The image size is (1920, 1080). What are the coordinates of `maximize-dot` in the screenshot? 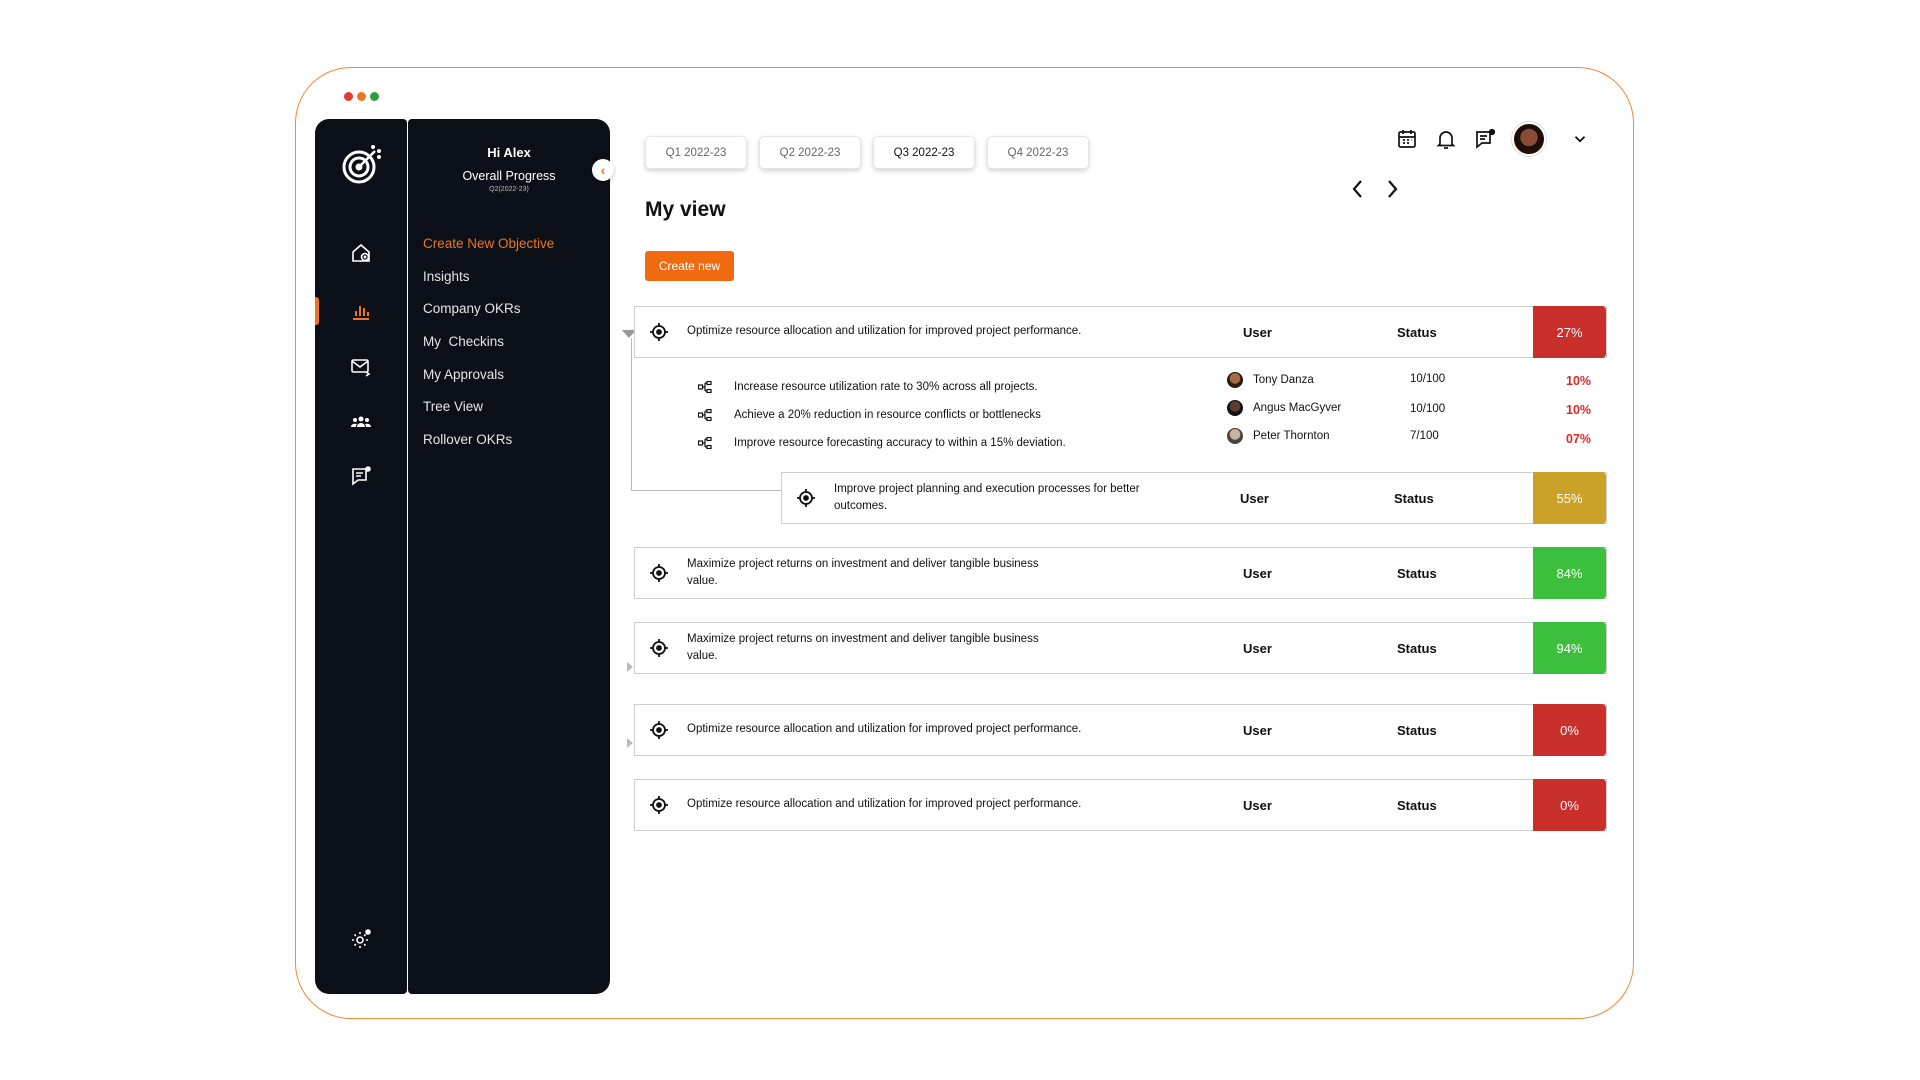 It's located at (374, 96).